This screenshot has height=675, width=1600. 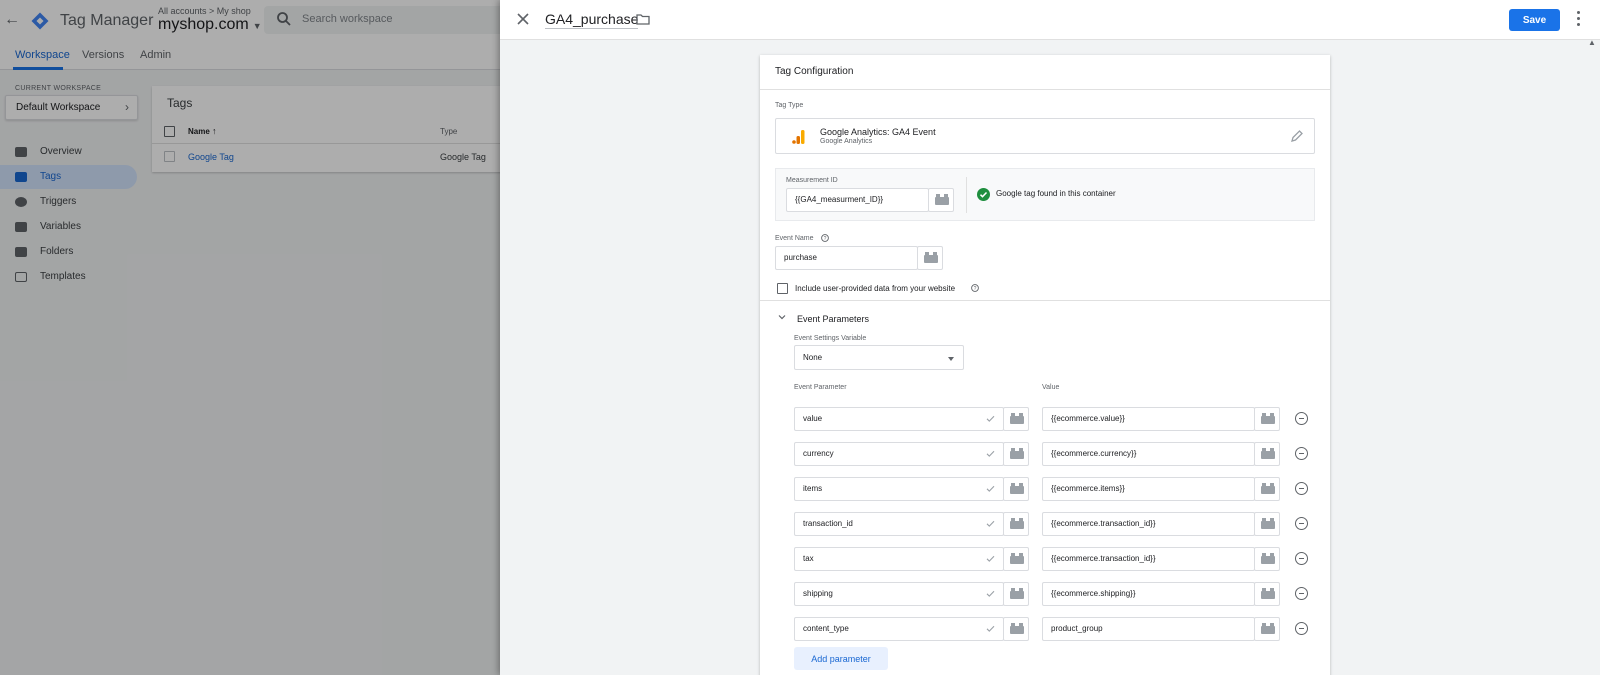 I want to click on event-parameter-column-label: Event Parameter, so click(x=820, y=387).